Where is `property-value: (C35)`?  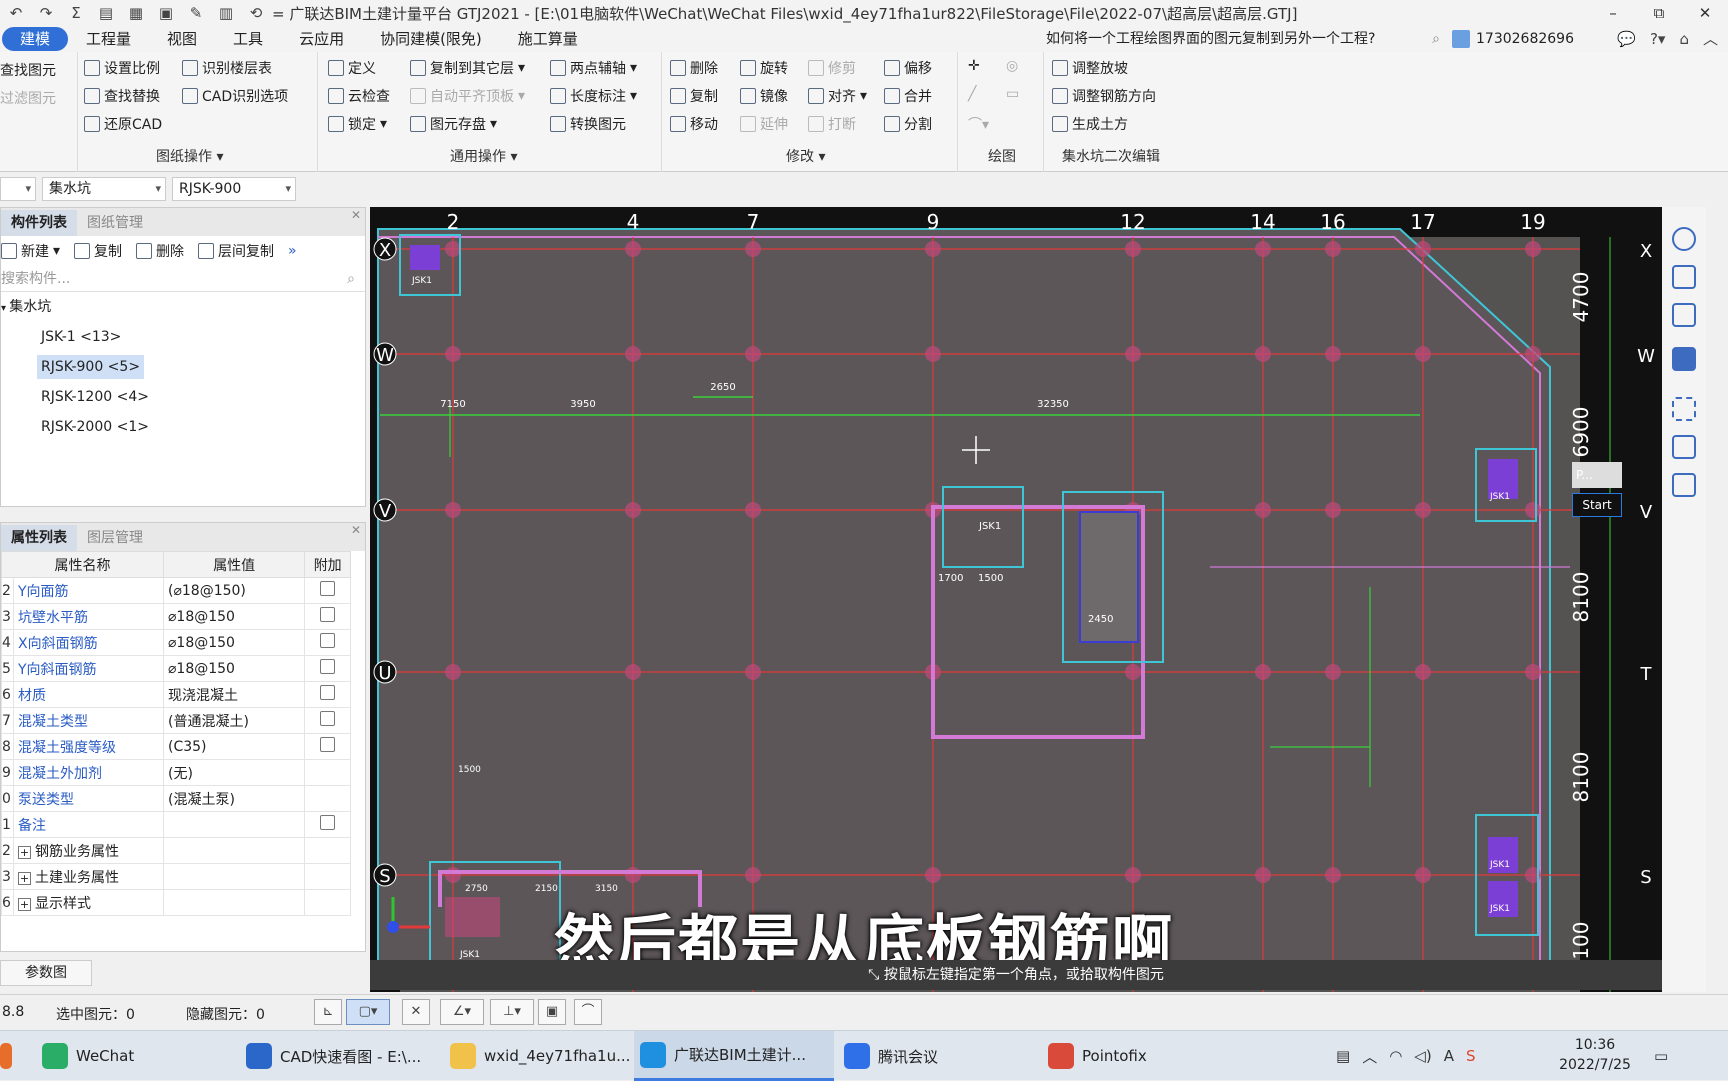 property-value: (C35) is located at coordinates (234, 746).